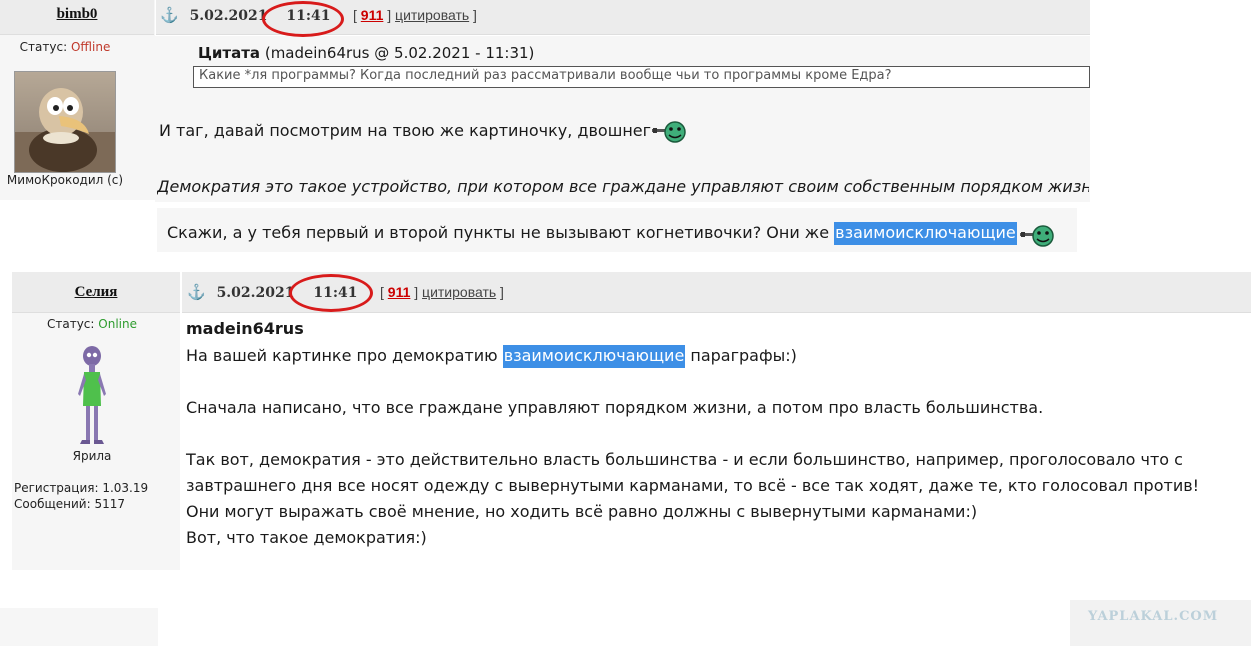 Image resolution: width=1251 pixels, height=646 pixels. I want to click on post2-avatar, so click(92, 396).